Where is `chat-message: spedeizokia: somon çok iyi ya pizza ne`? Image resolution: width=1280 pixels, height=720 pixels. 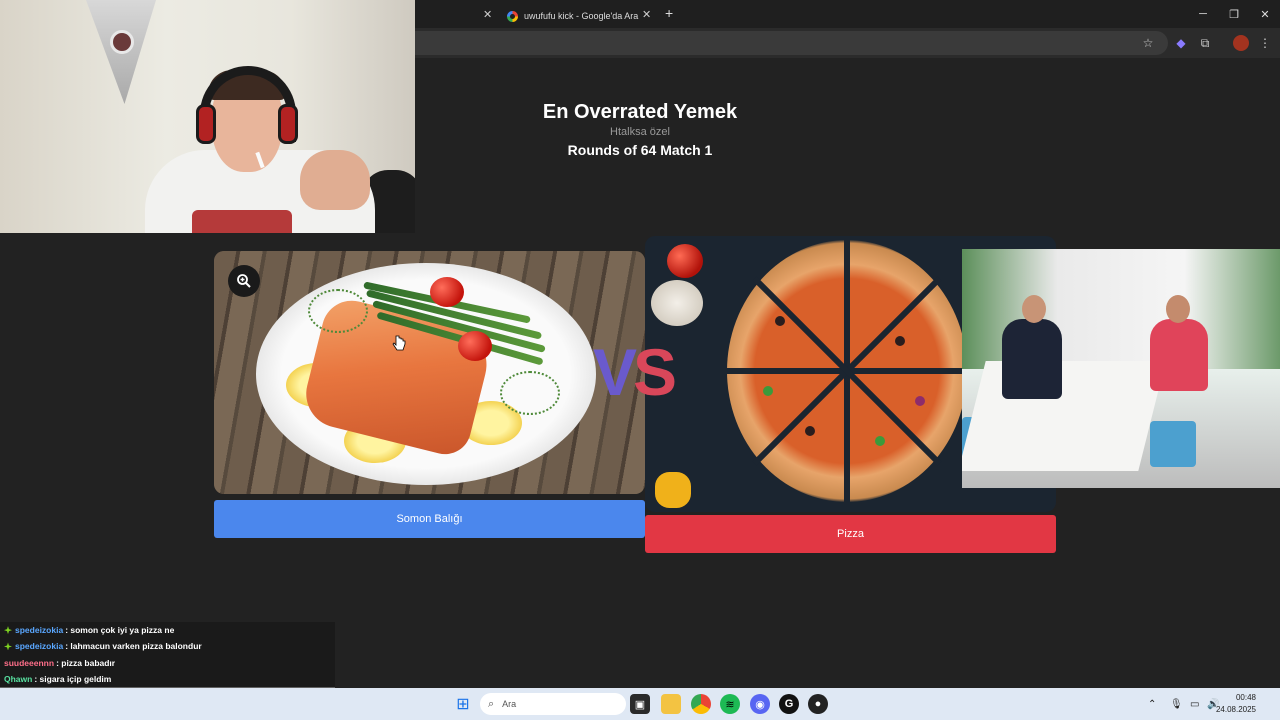 chat-message: spedeizokia: somon çok iyi ya pizza ne is located at coordinates (167, 630).